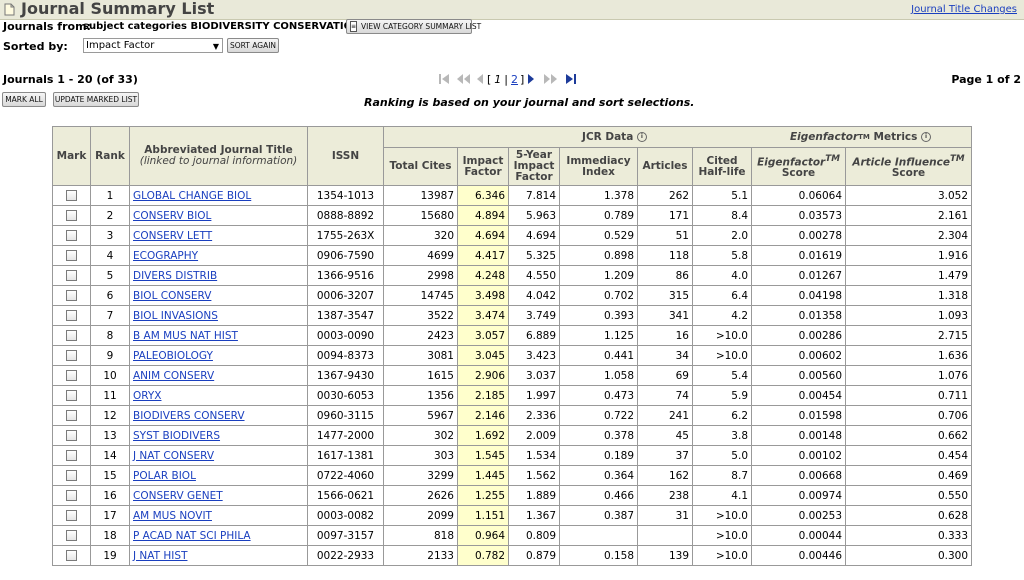 The width and height of the screenshot is (1024, 580). Describe the element at coordinates (908, 195) in the screenshot. I see `article-influence-score-cell: 3.052` at that location.